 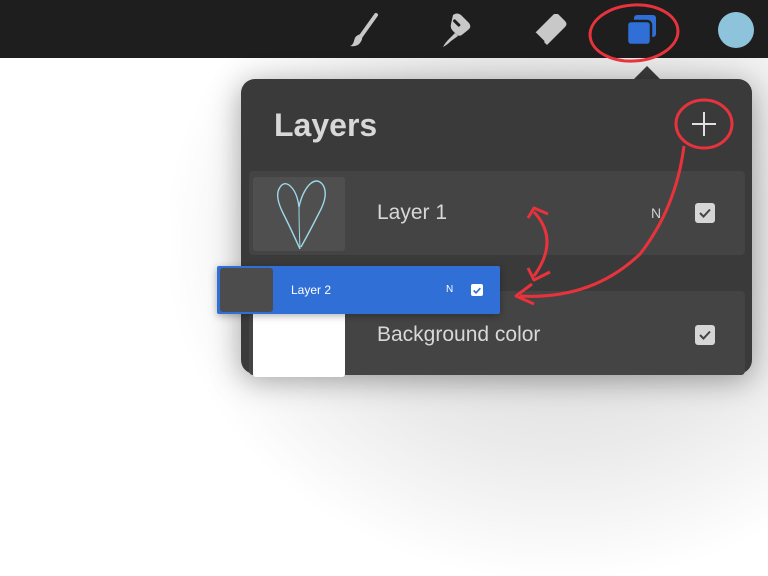 I want to click on current-color-swatch, so click(x=736, y=30).